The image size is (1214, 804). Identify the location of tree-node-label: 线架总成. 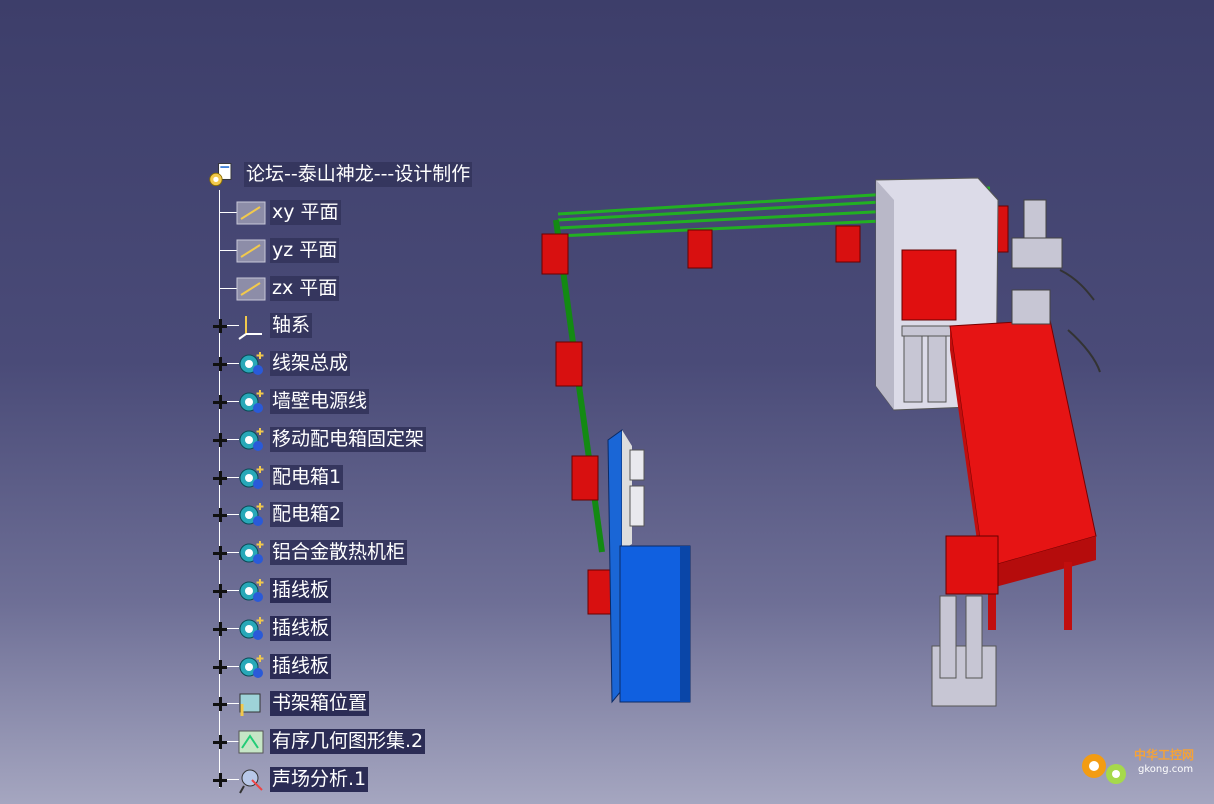
(310, 364).